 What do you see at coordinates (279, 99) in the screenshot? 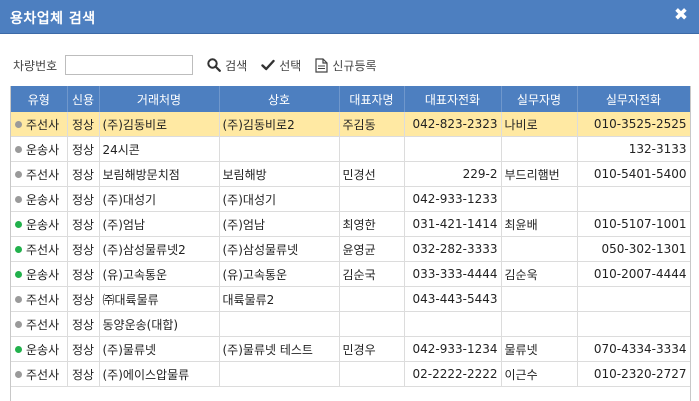
I see `col-header-company: 상호` at bounding box center [279, 99].